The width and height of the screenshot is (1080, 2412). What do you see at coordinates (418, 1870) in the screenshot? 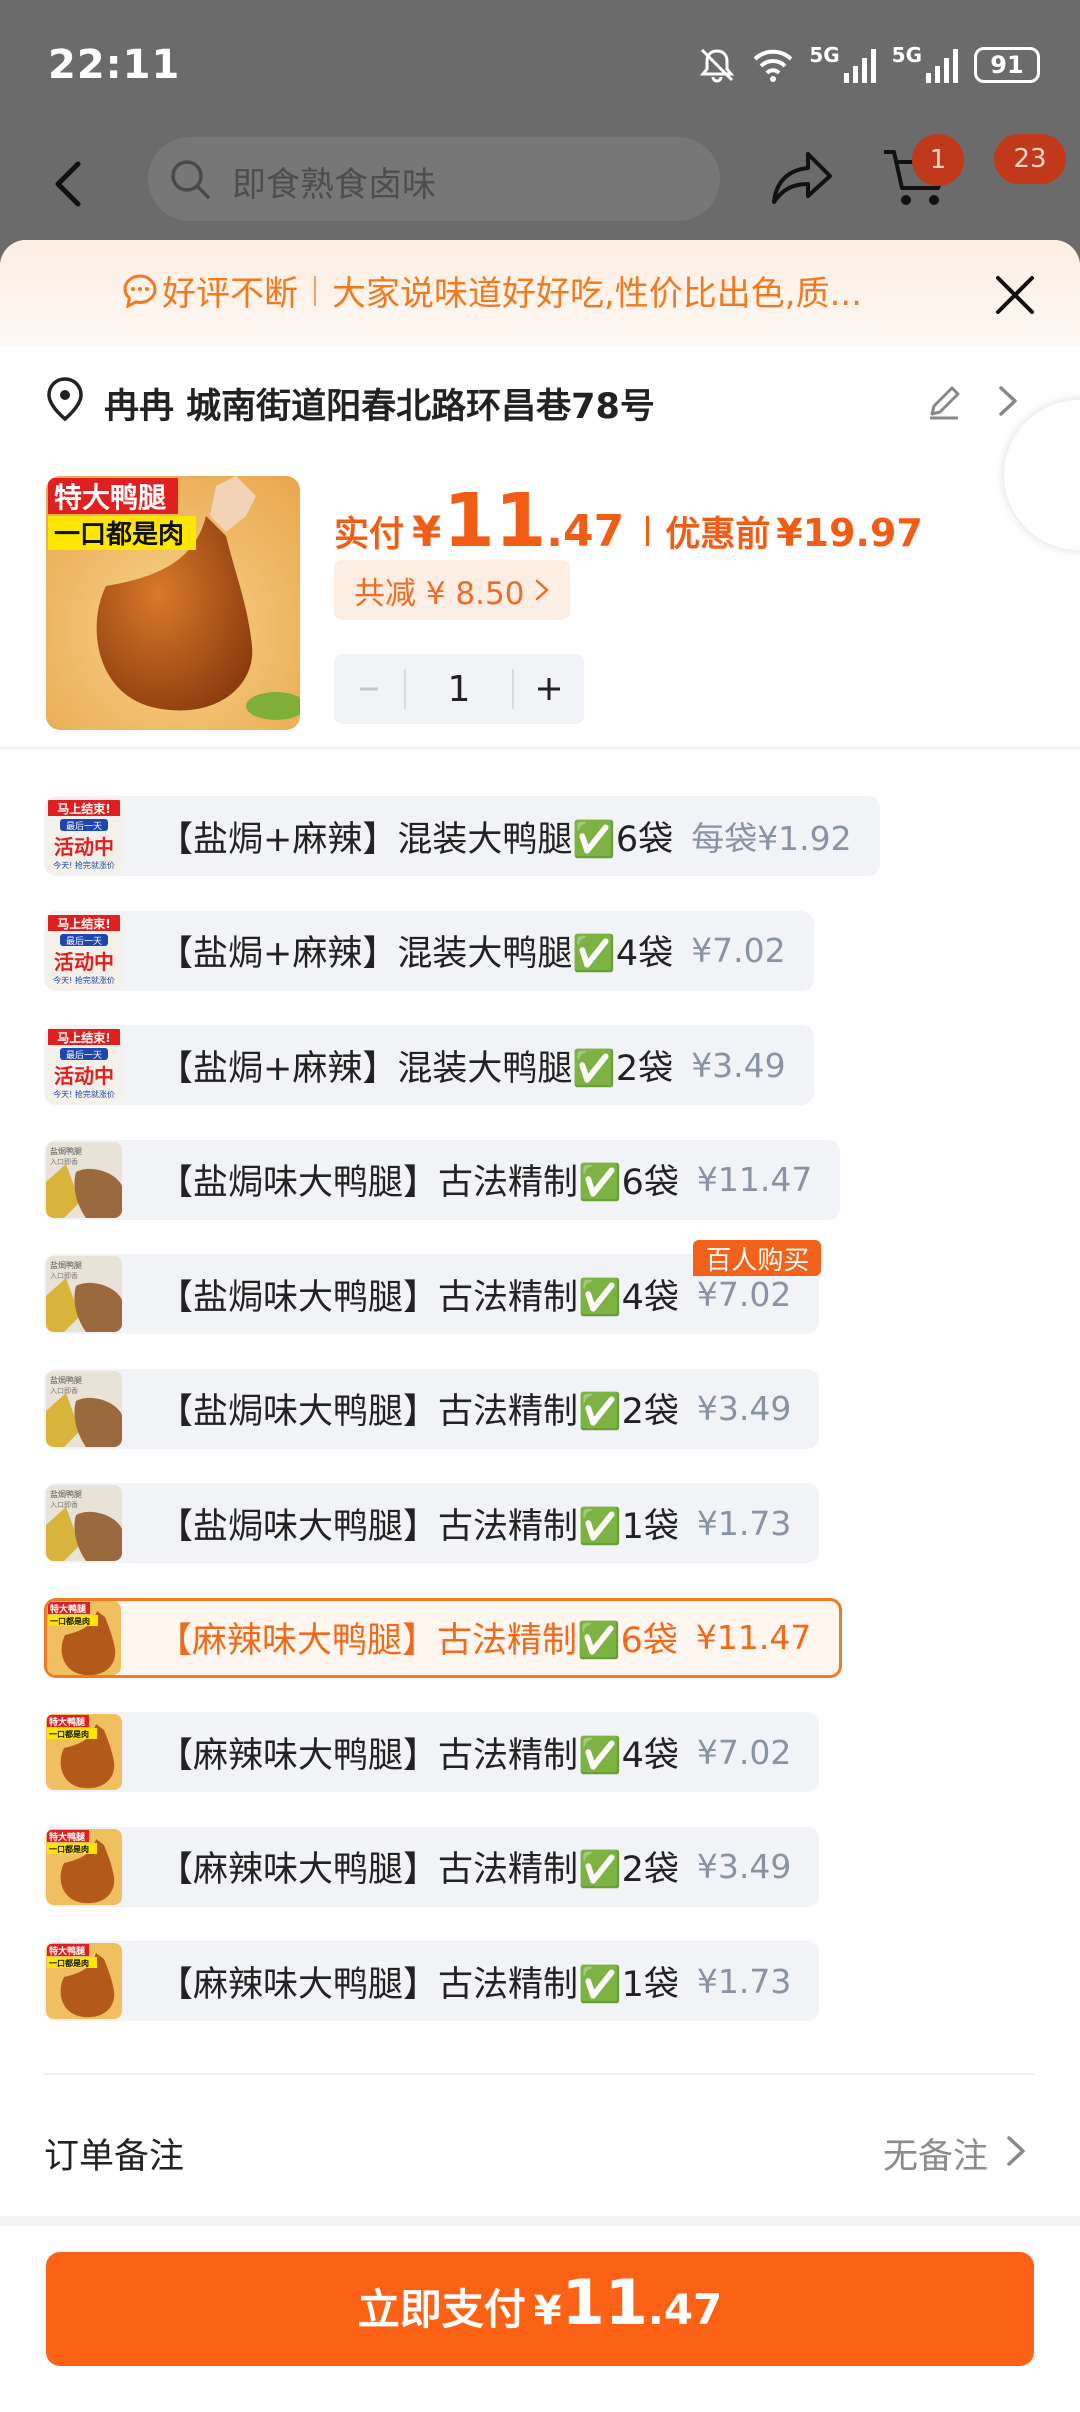
I see `sku-name: 【麻辣味大鸭腿】古法精制✅2袋` at bounding box center [418, 1870].